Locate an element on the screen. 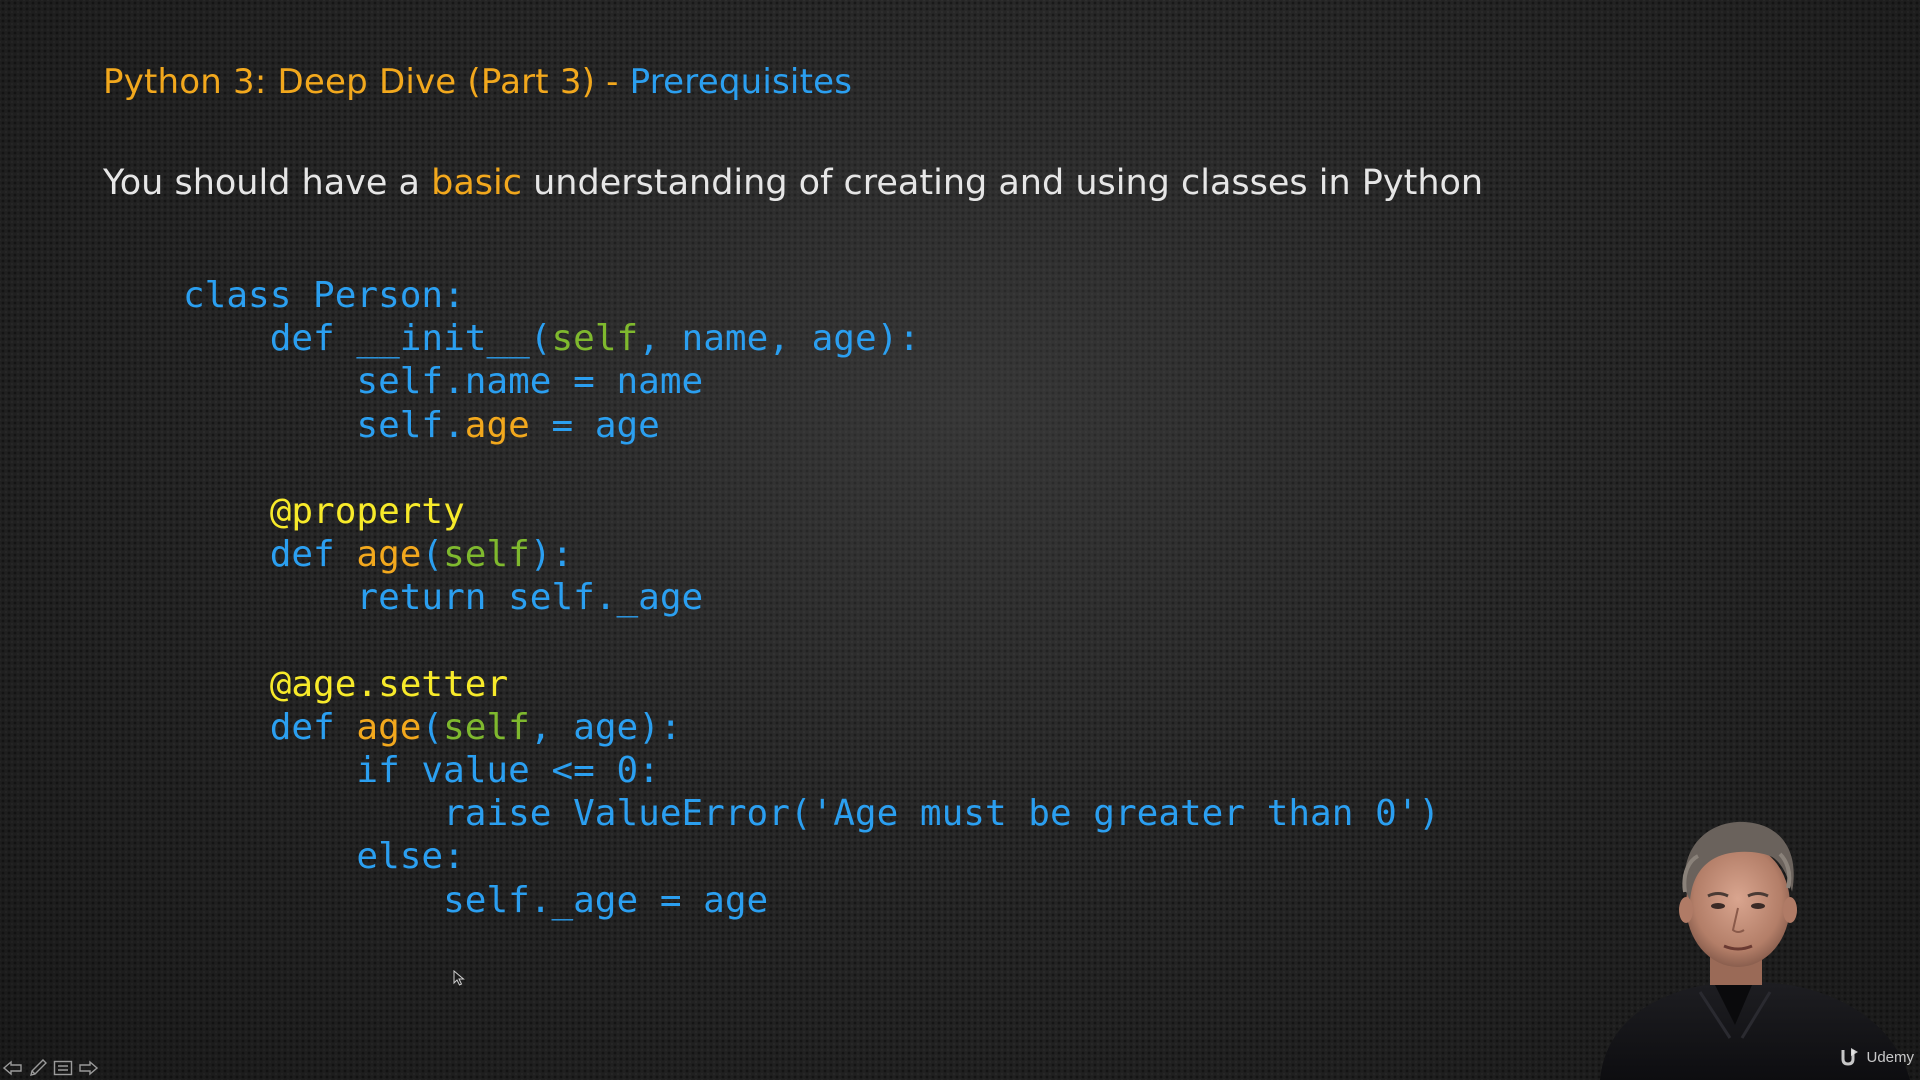 The width and height of the screenshot is (1920, 1080). code-line: return self._age is located at coordinates (811, 597).